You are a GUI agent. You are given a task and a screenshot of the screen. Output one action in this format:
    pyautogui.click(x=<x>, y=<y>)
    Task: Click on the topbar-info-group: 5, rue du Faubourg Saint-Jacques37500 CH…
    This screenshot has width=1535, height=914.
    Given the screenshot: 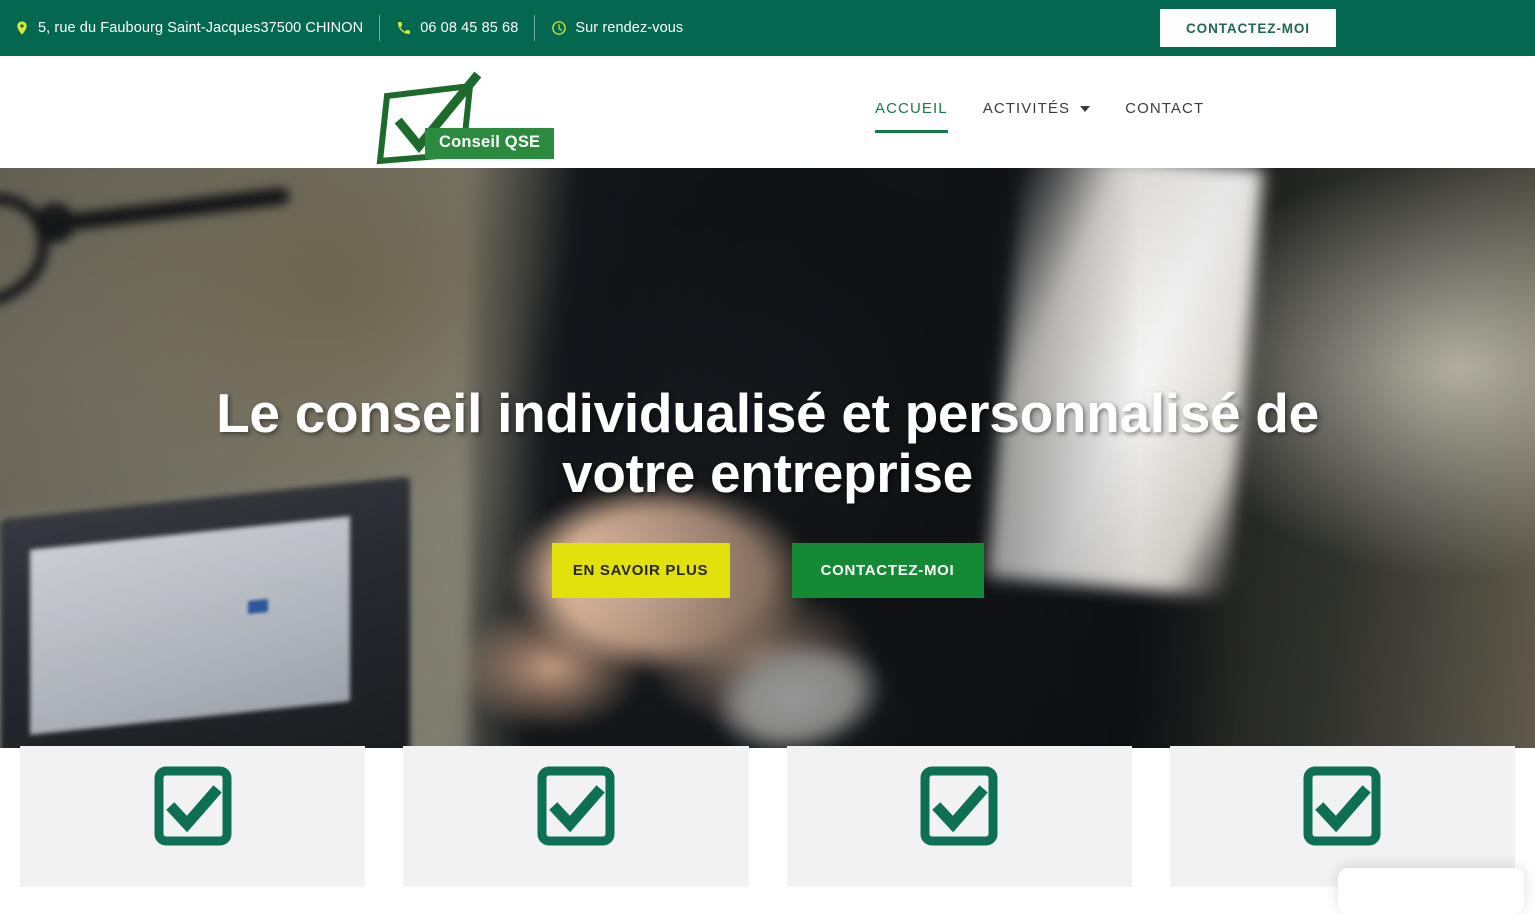 What is the action you would take?
    pyautogui.click(x=341, y=28)
    